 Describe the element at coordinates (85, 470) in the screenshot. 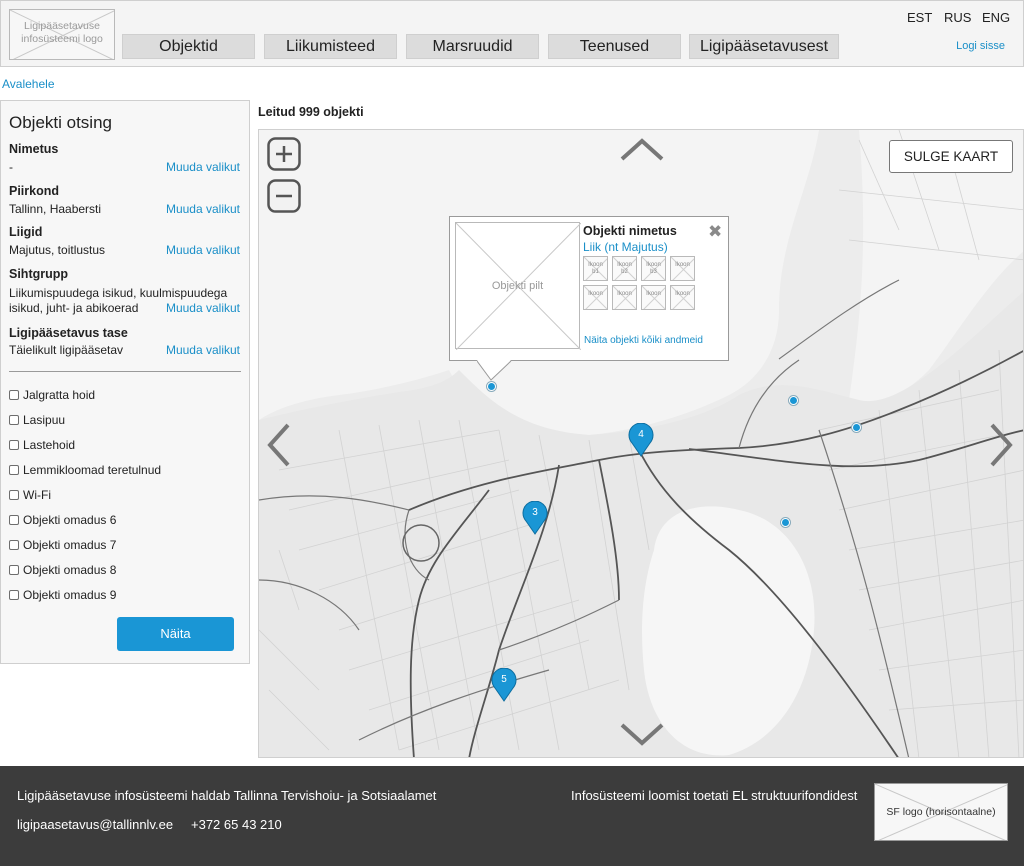

I see `option-lemmikloomad: Lemmikloomad teretulnud` at that location.